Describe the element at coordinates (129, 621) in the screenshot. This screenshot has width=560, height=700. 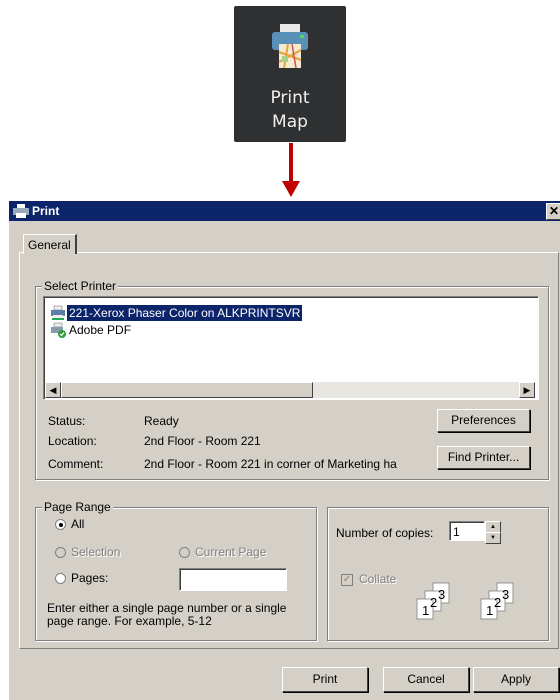
I see `page-range-hint-line2: page range. For example, 5-12` at that location.